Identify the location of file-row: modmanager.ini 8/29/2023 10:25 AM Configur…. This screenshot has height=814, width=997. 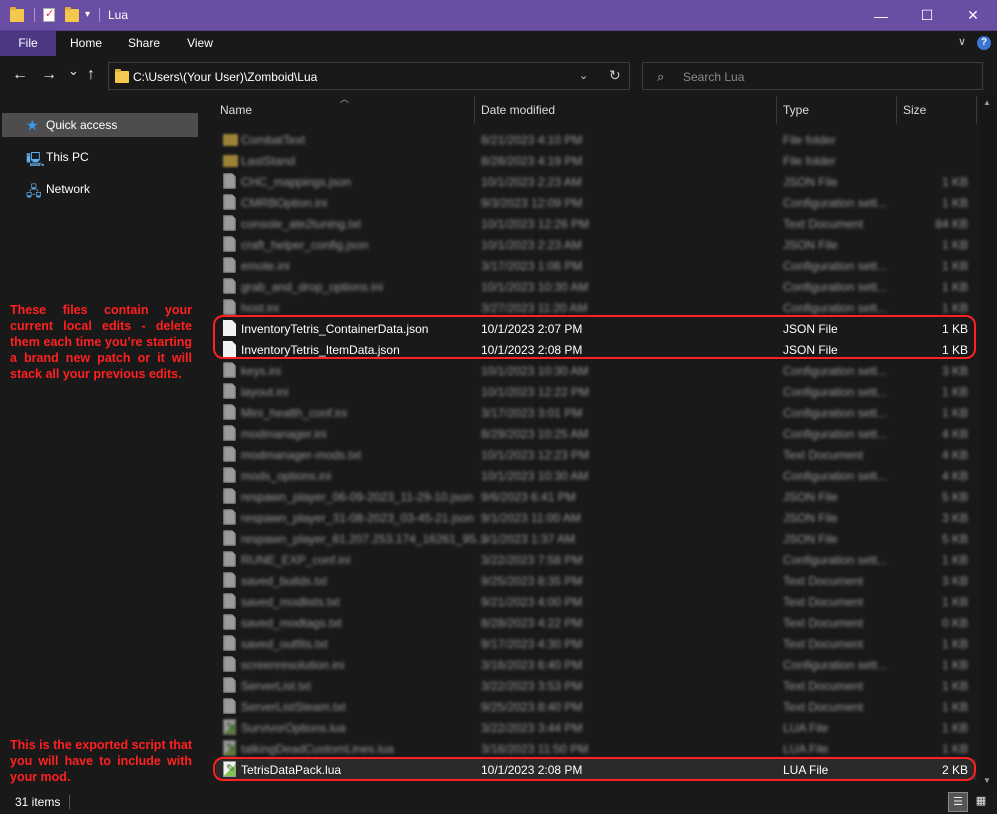
(596, 433).